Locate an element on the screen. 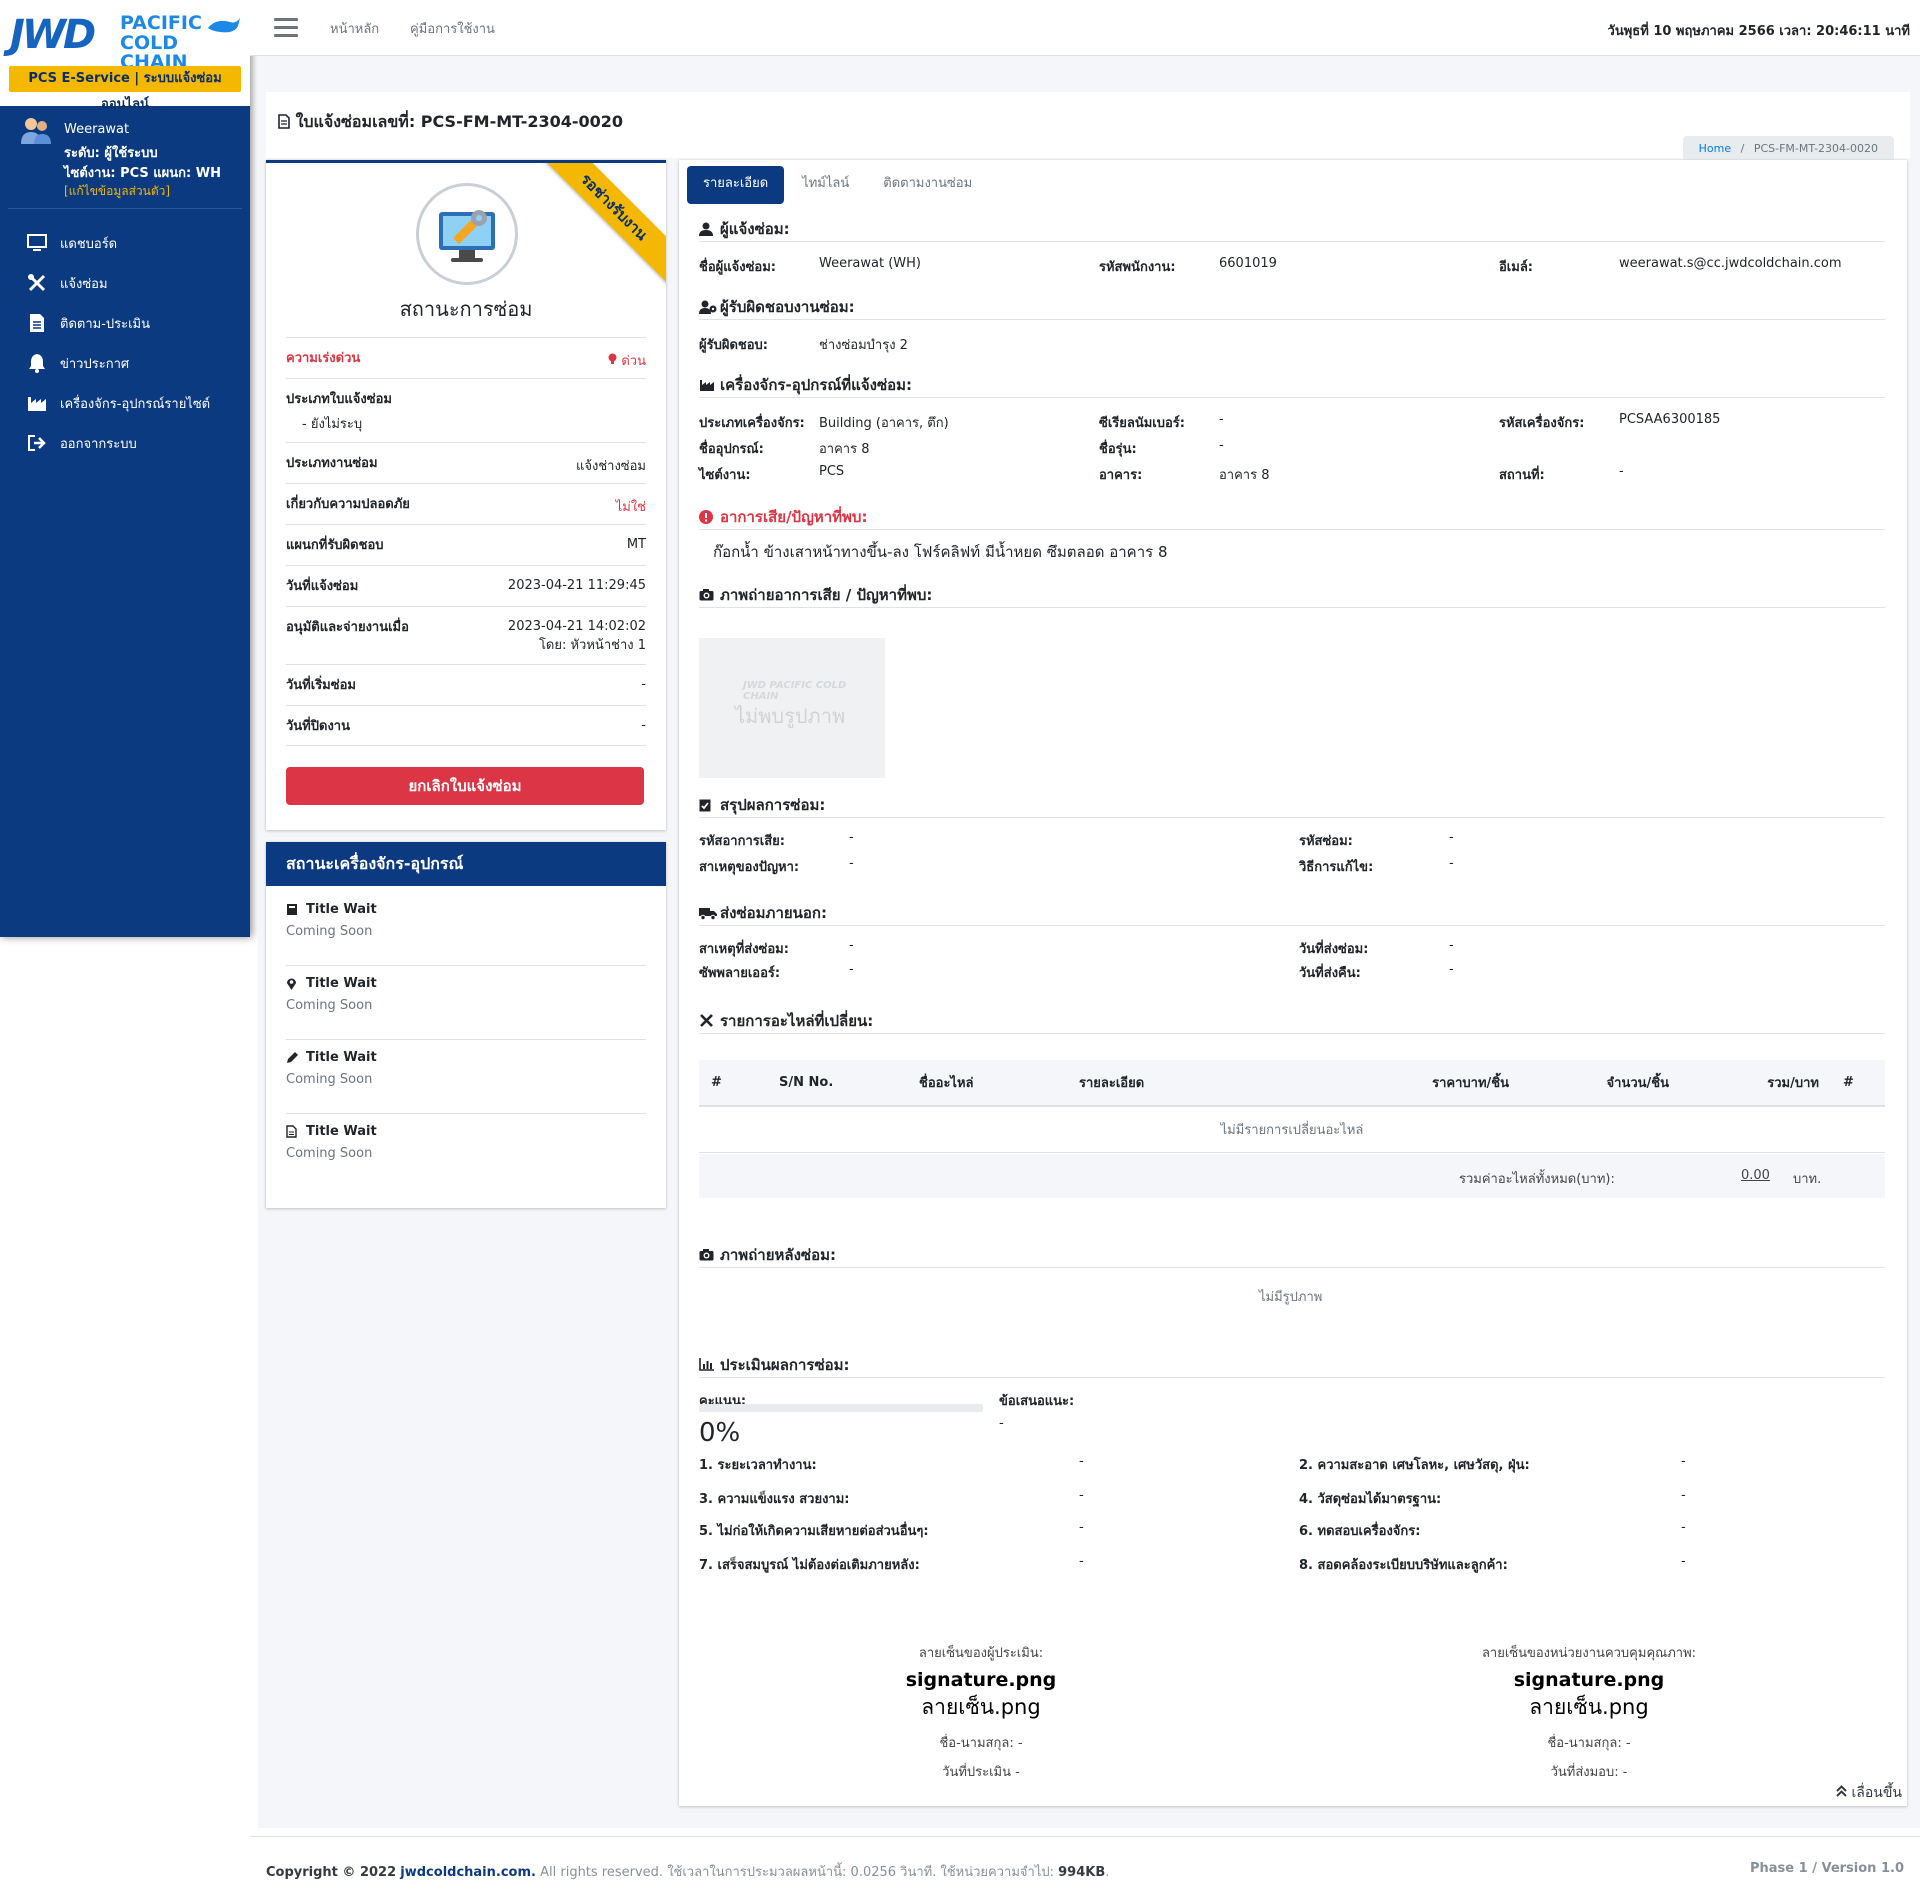 This screenshot has width=1920, height=1889. user-site: ไซต์งาน: PCS แผนก: WH is located at coordinates (142, 173).